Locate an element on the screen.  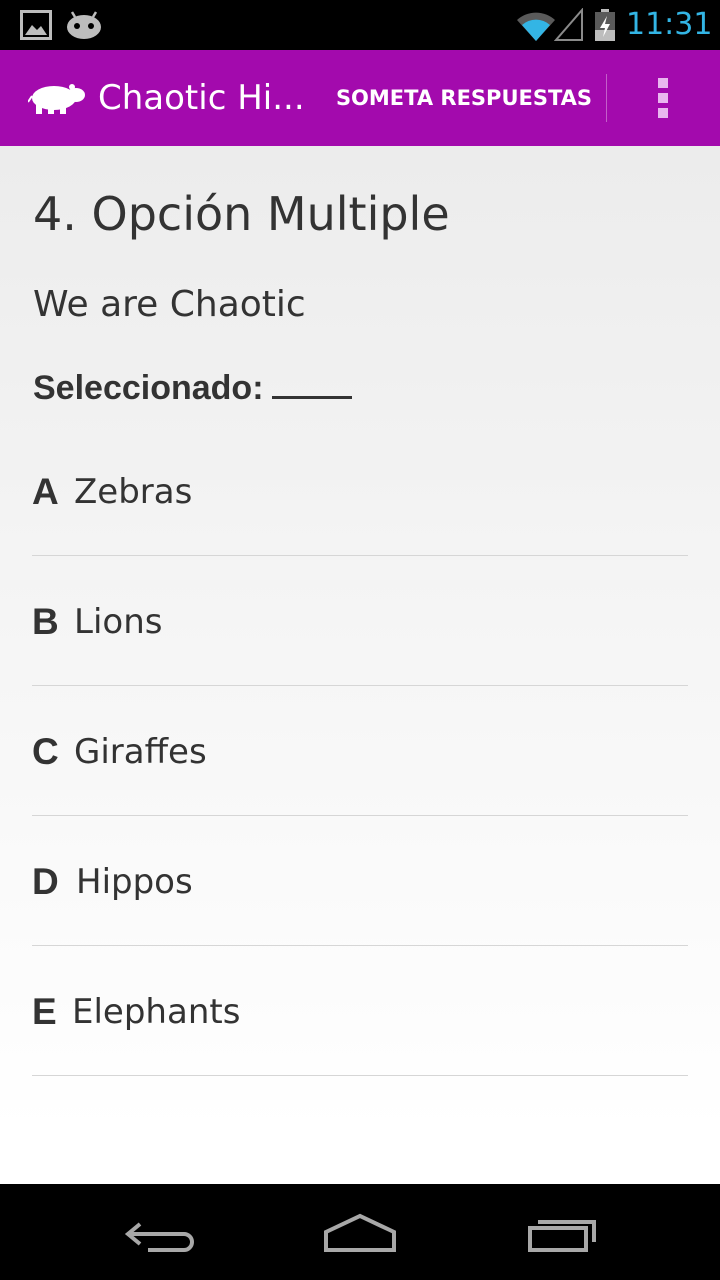
back-icon is located at coordinates (160, 1232).